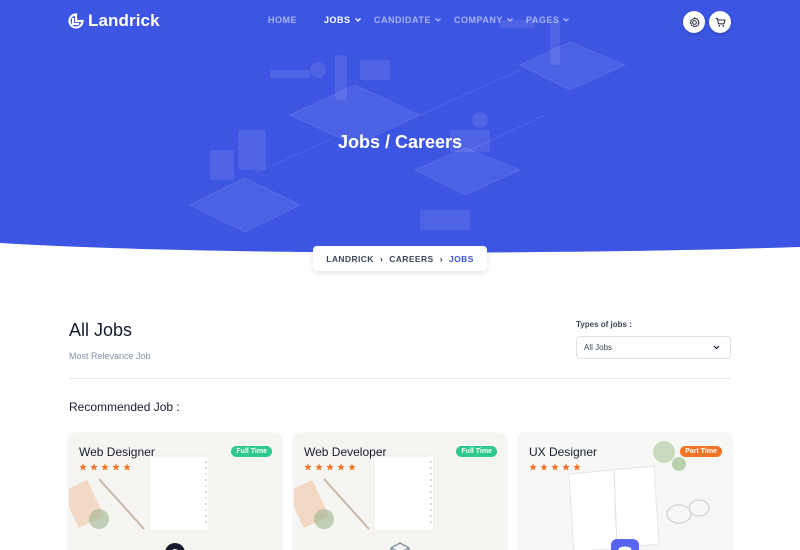 Image resolution: width=800 pixels, height=550 pixels. Describe the element at coordinates (76, 21) in the screenshot. I see `landrick-logo-icon` at that location.